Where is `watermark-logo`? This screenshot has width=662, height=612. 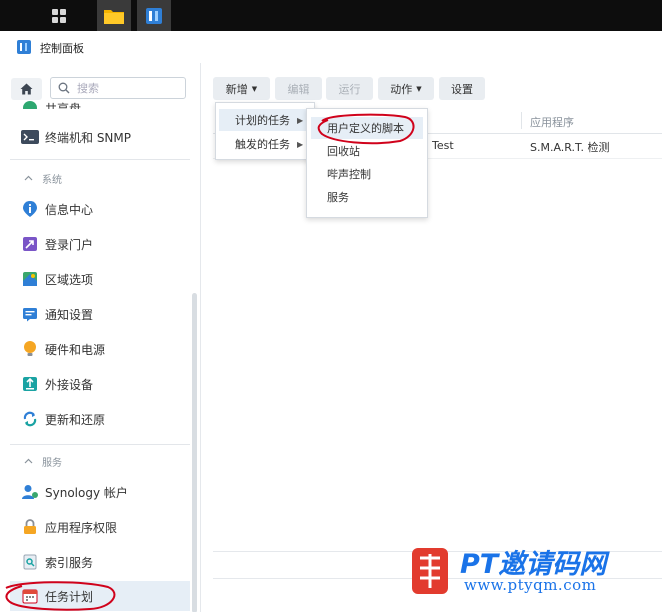
watermark-logo is located at coordinates (430, 571).